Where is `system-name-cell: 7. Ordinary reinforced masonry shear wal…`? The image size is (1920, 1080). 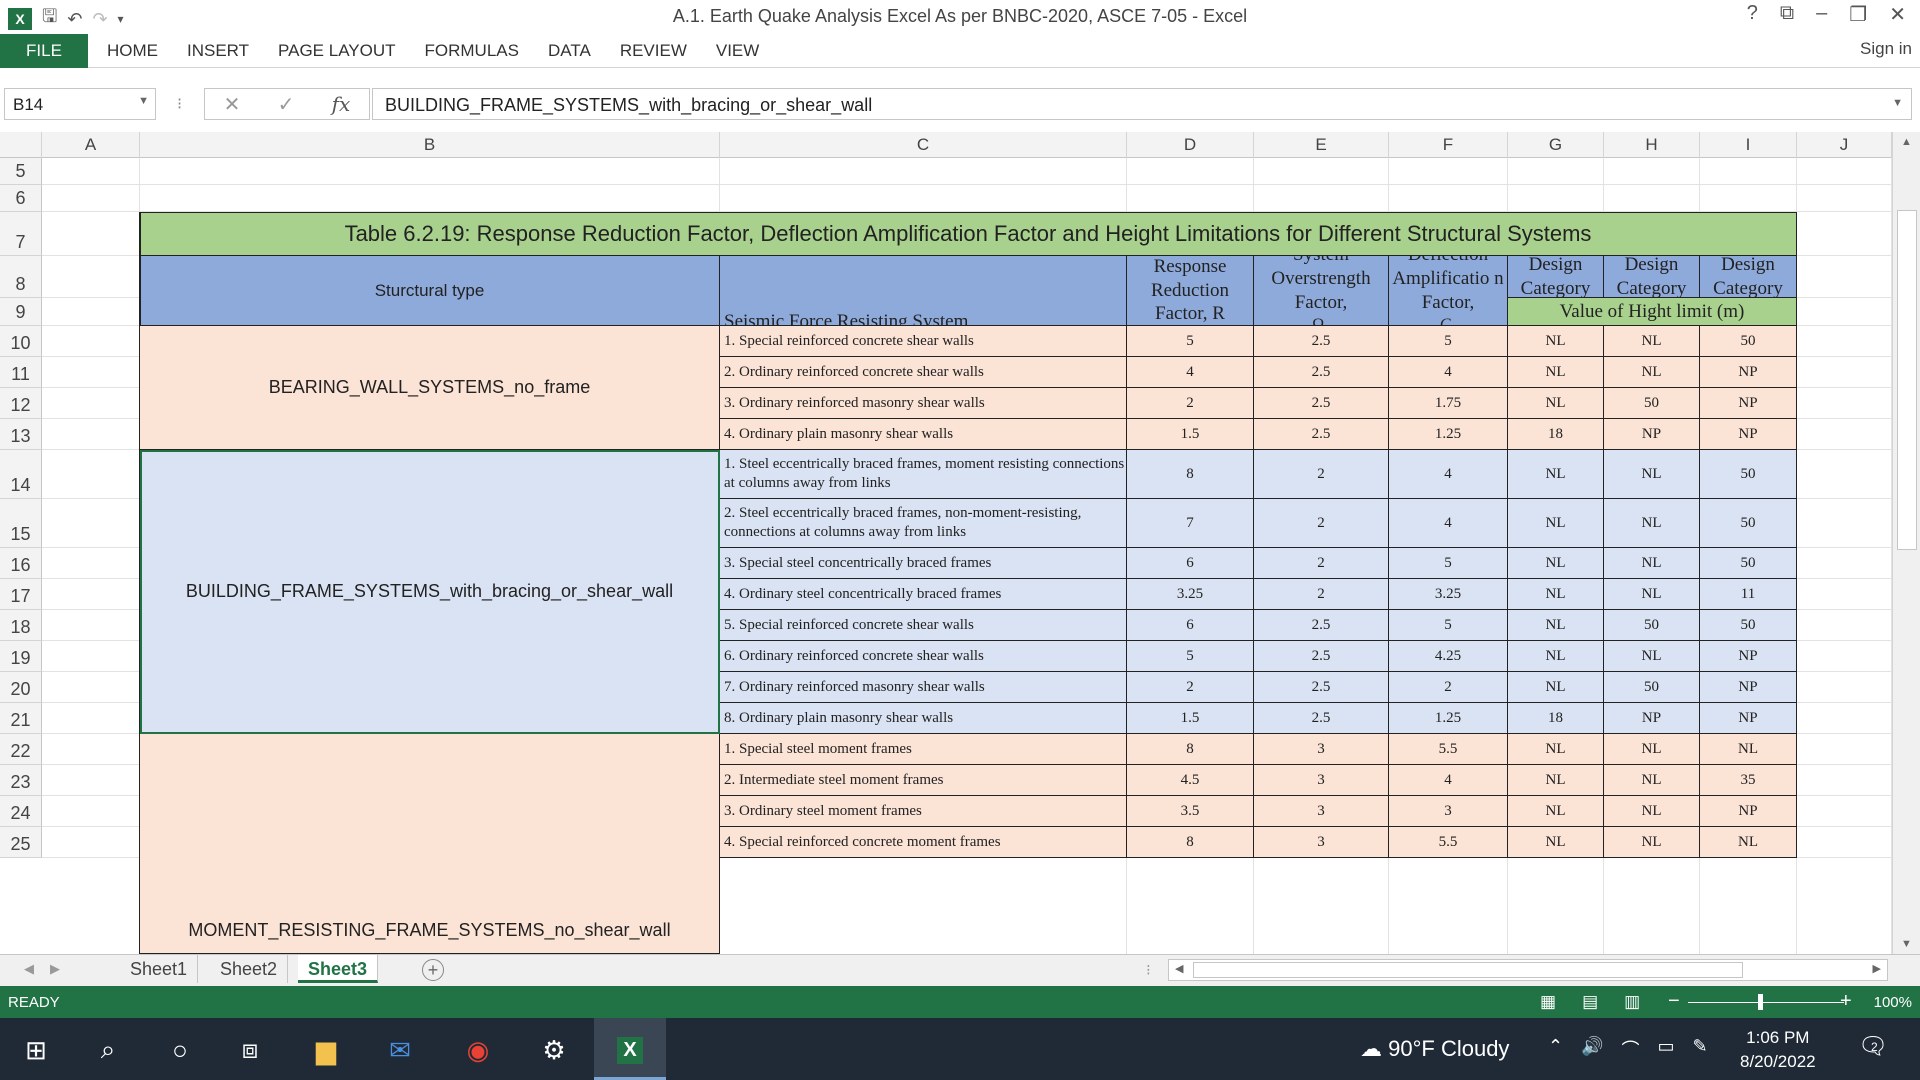 system-name-cell: 7. Ordinary reinforced masonry shear wal… is located at coordinates (923, 687).